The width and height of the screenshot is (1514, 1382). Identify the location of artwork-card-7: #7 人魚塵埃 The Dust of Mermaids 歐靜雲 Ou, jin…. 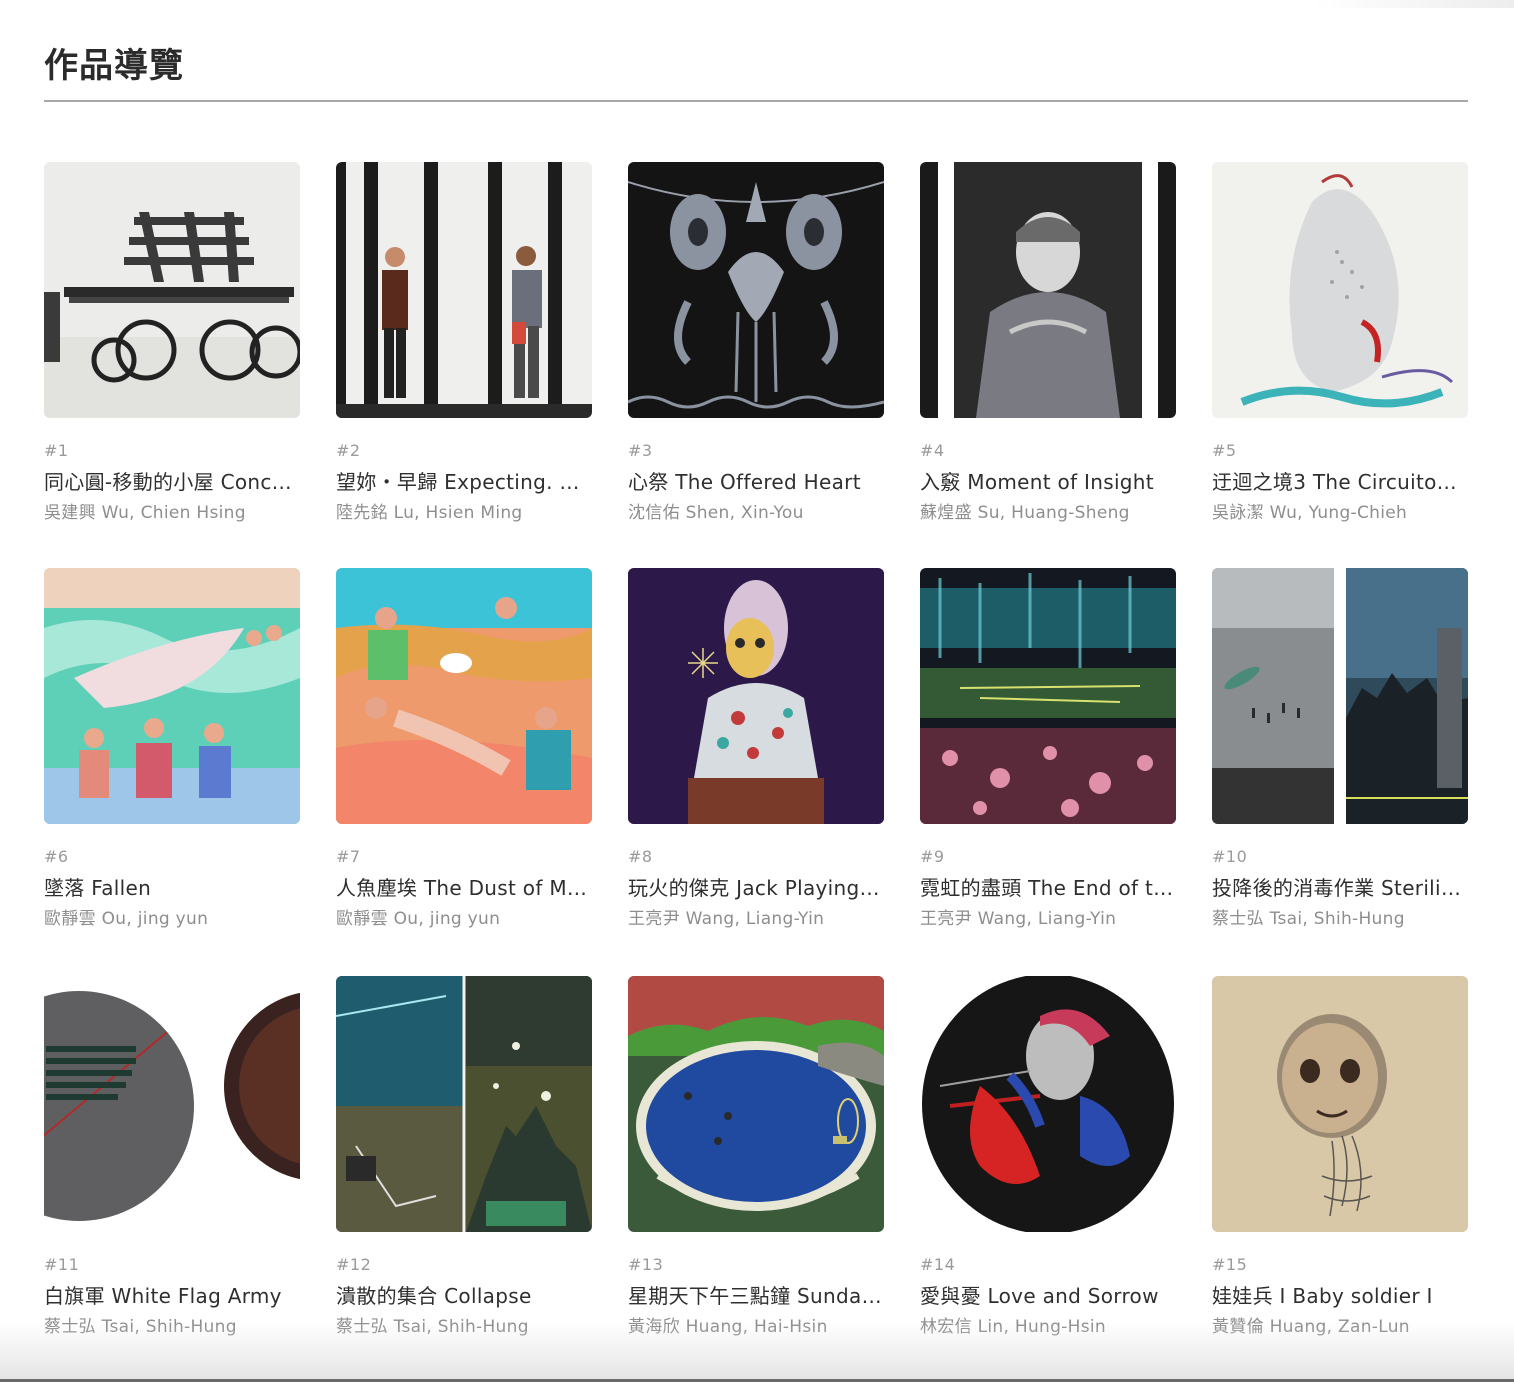
(464, 748).